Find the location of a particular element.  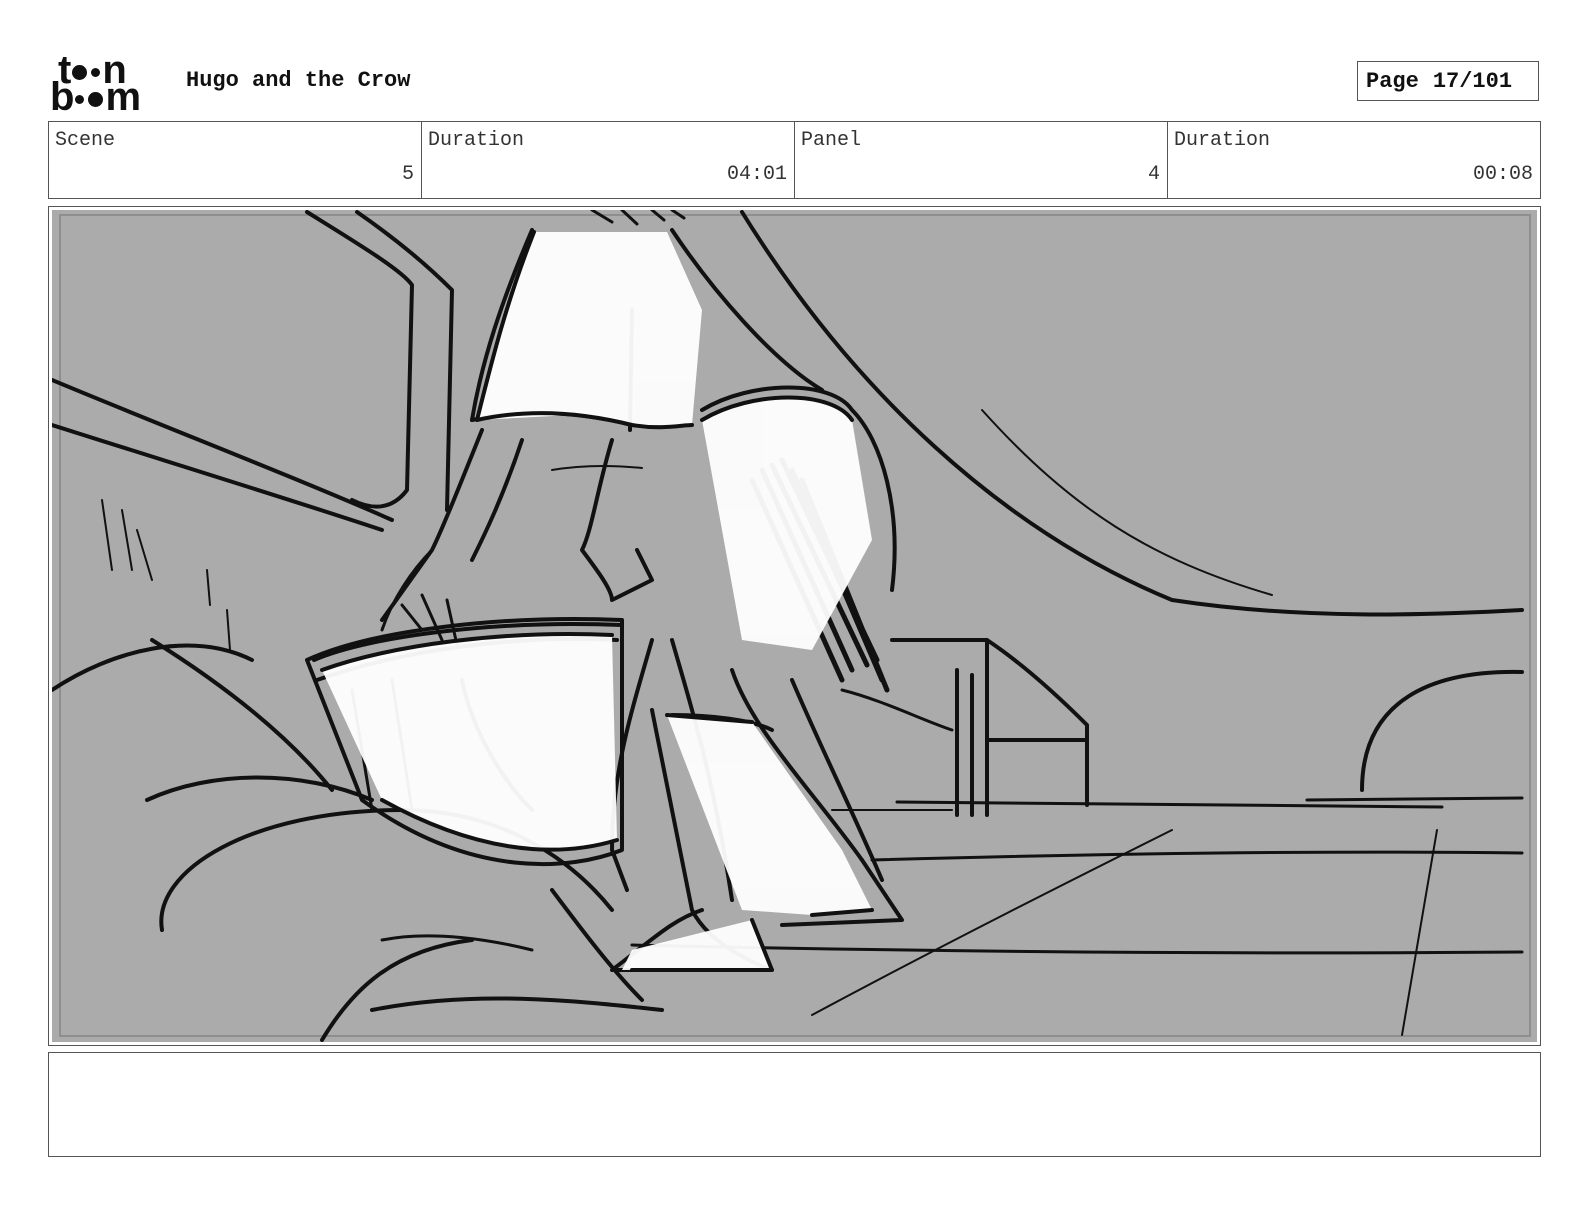

scene-value: 5 is located at coordinates (407, 174).